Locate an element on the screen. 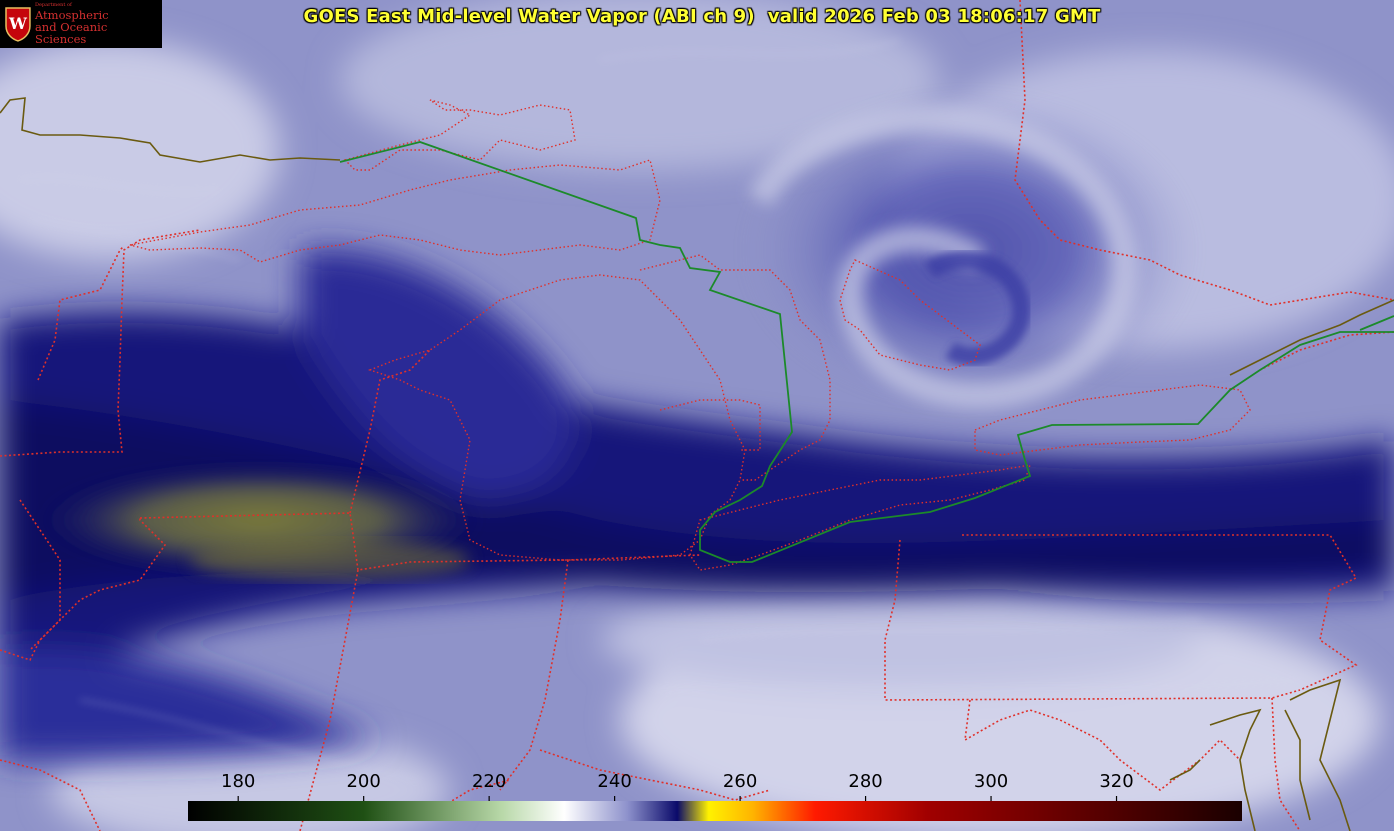 Image resolution: width=1394 pixels, height=831 pixels. cyclone-swirl is located at coordinates (970, 250).